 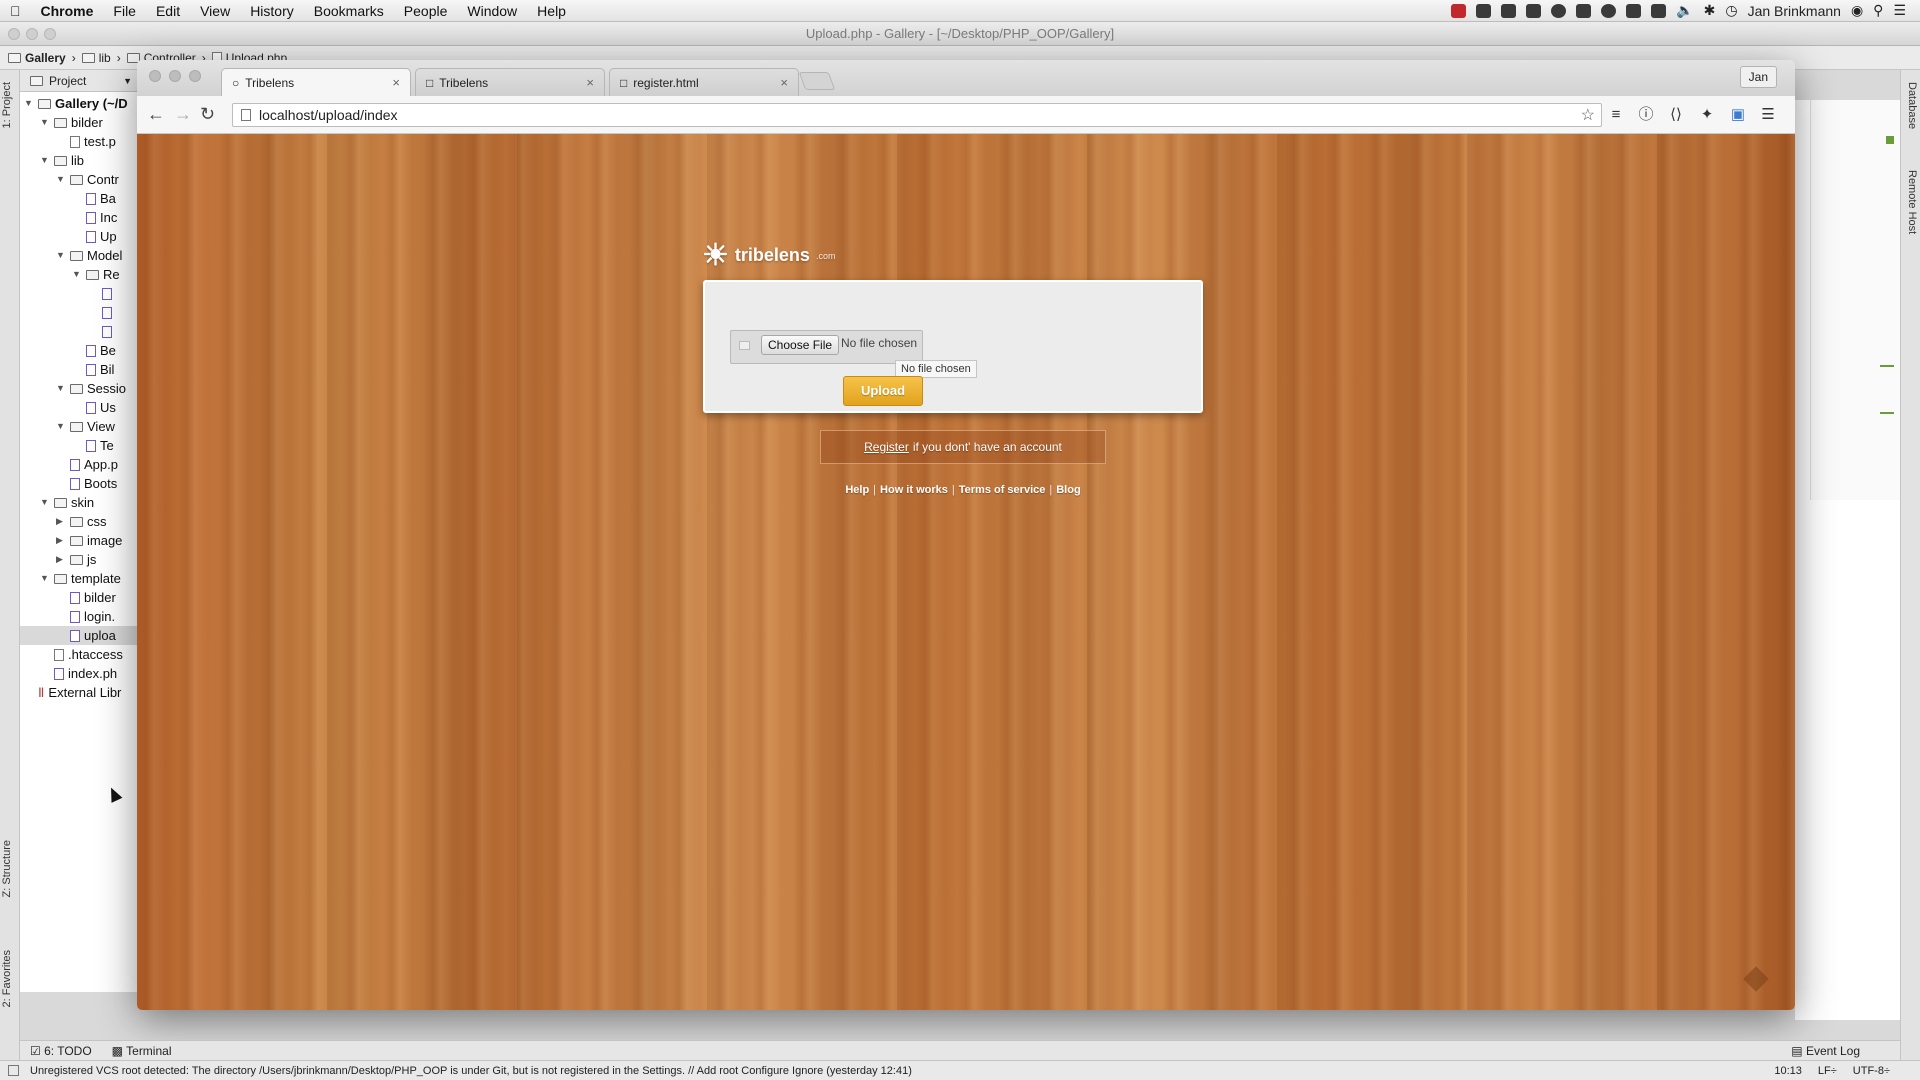 What do you see at coordinates (914, 490) in the screenshot?
I see `footer-link-how-it-works: How it works` at bounding box center [914, 490].